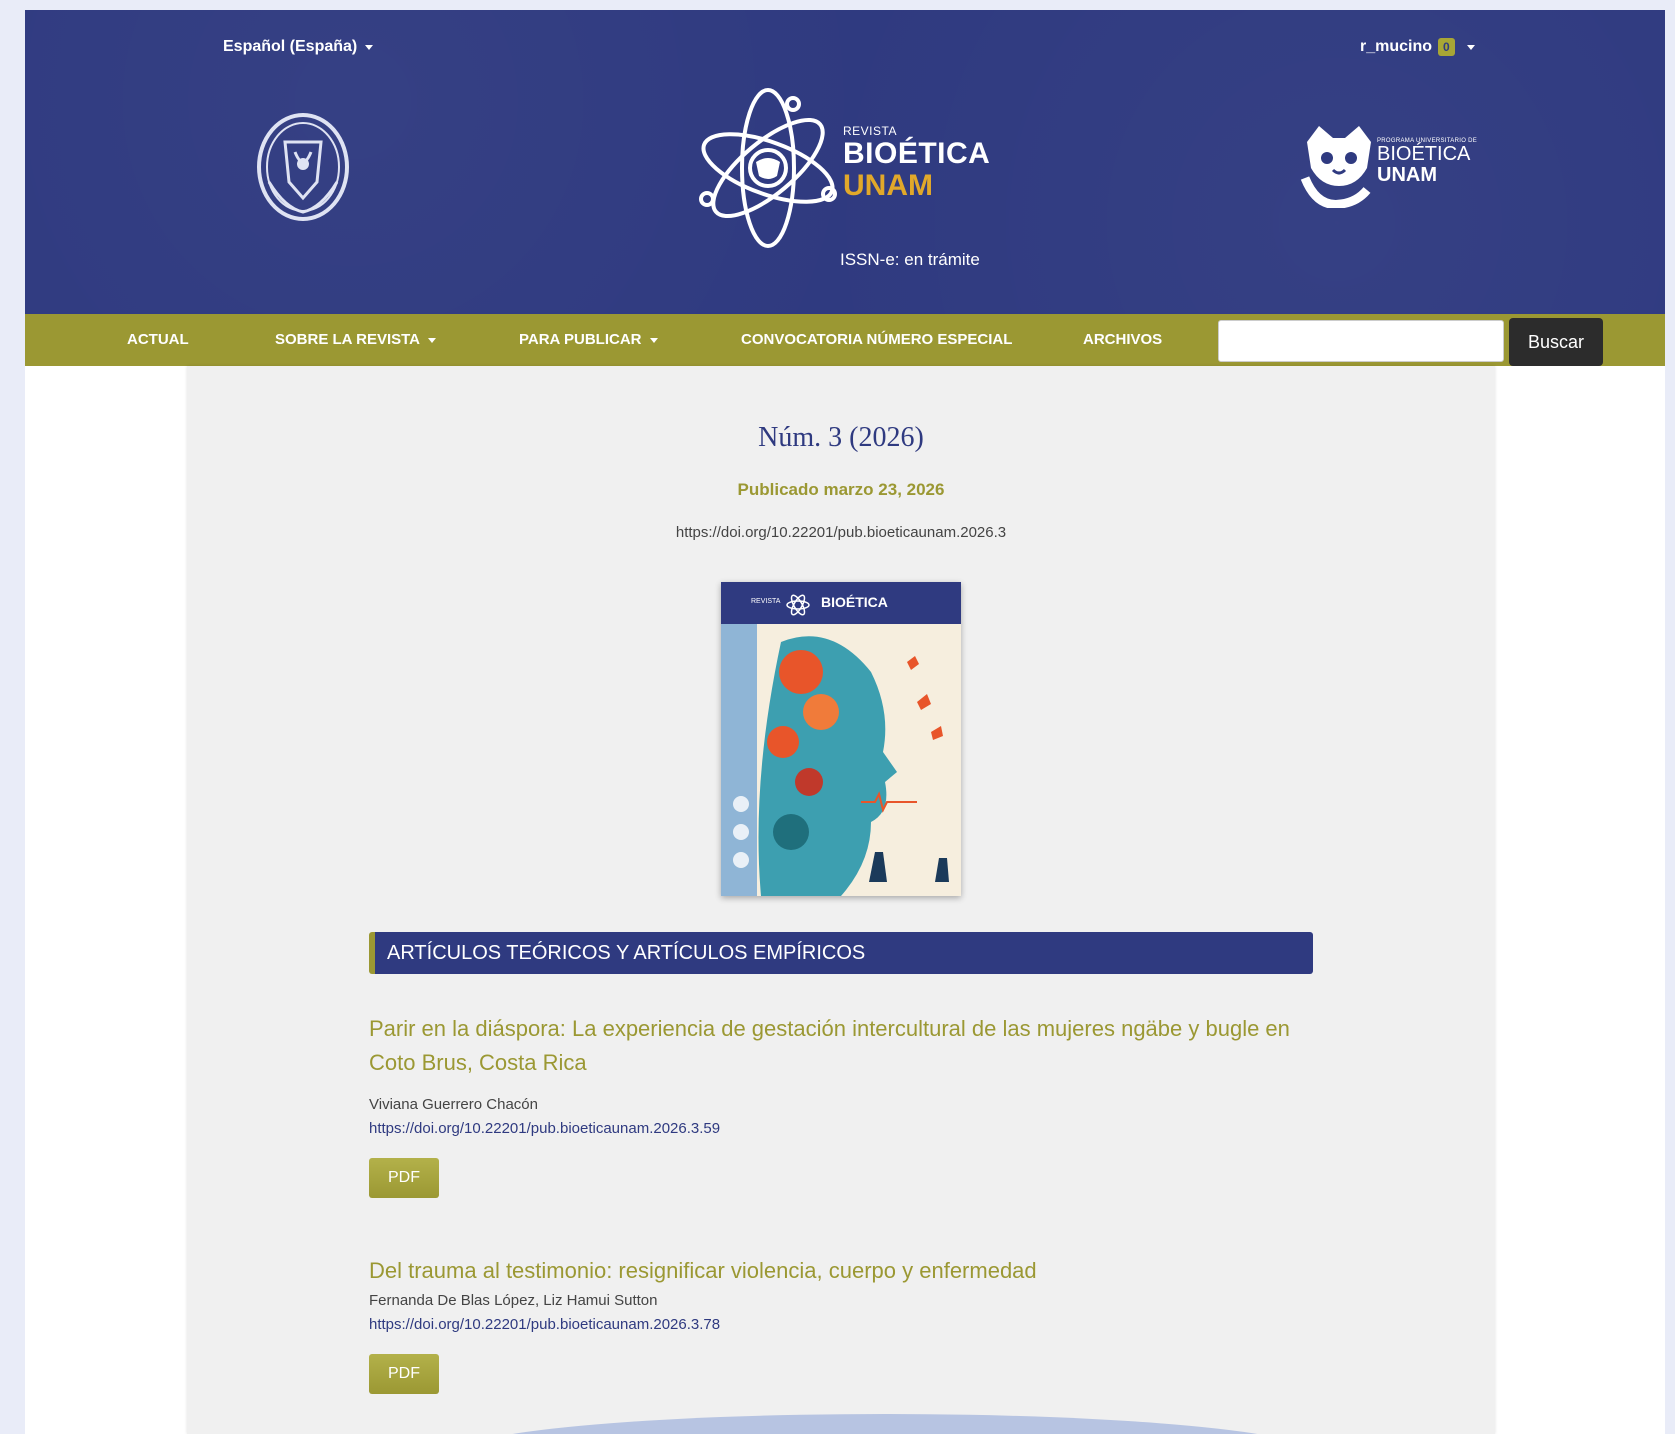 The image size is (1675, 1434). What do you see at coordinates (841, 489) in the screenshot?
I see `published-date: Publicado marzo 23, 2026` at bounding box center [841, 489].